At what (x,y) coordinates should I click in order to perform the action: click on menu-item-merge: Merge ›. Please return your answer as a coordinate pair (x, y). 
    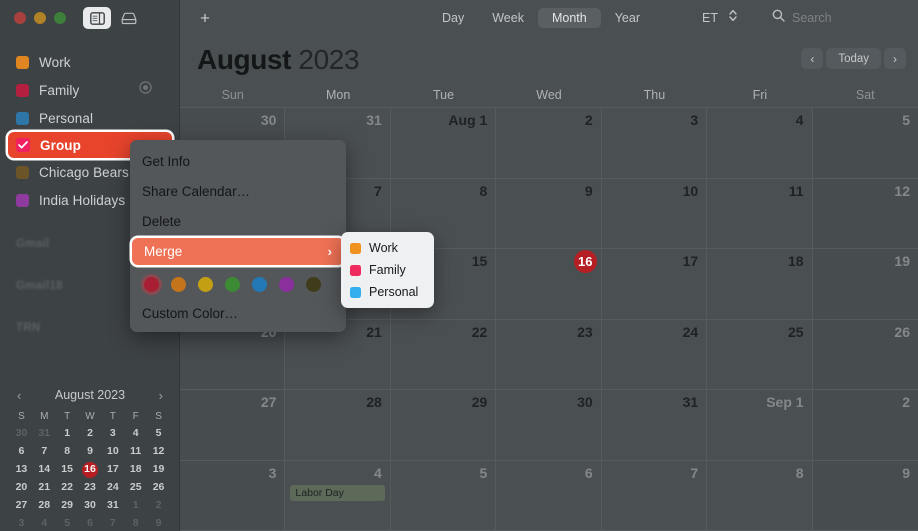
    Looking at the image, I should click on (238, 251).